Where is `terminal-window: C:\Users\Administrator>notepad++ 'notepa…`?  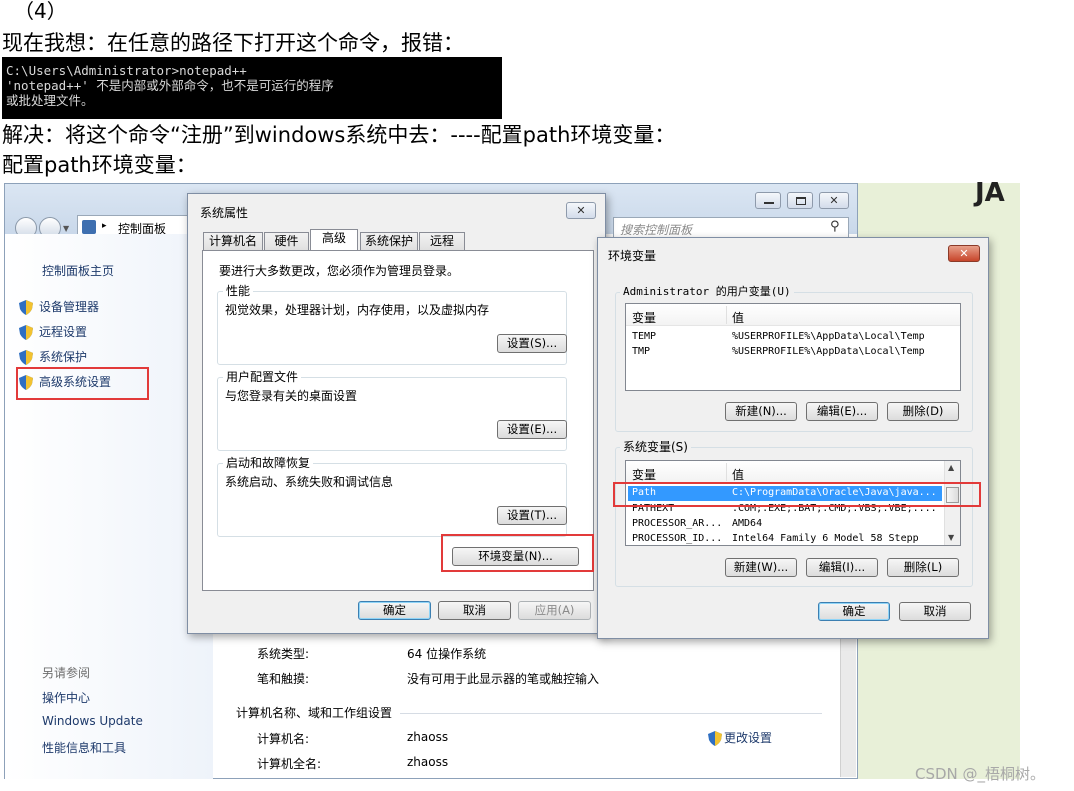 terminal-window: C:\Users\Administrator>notepad++ 'notepa… is located at coordinates (252, 88).